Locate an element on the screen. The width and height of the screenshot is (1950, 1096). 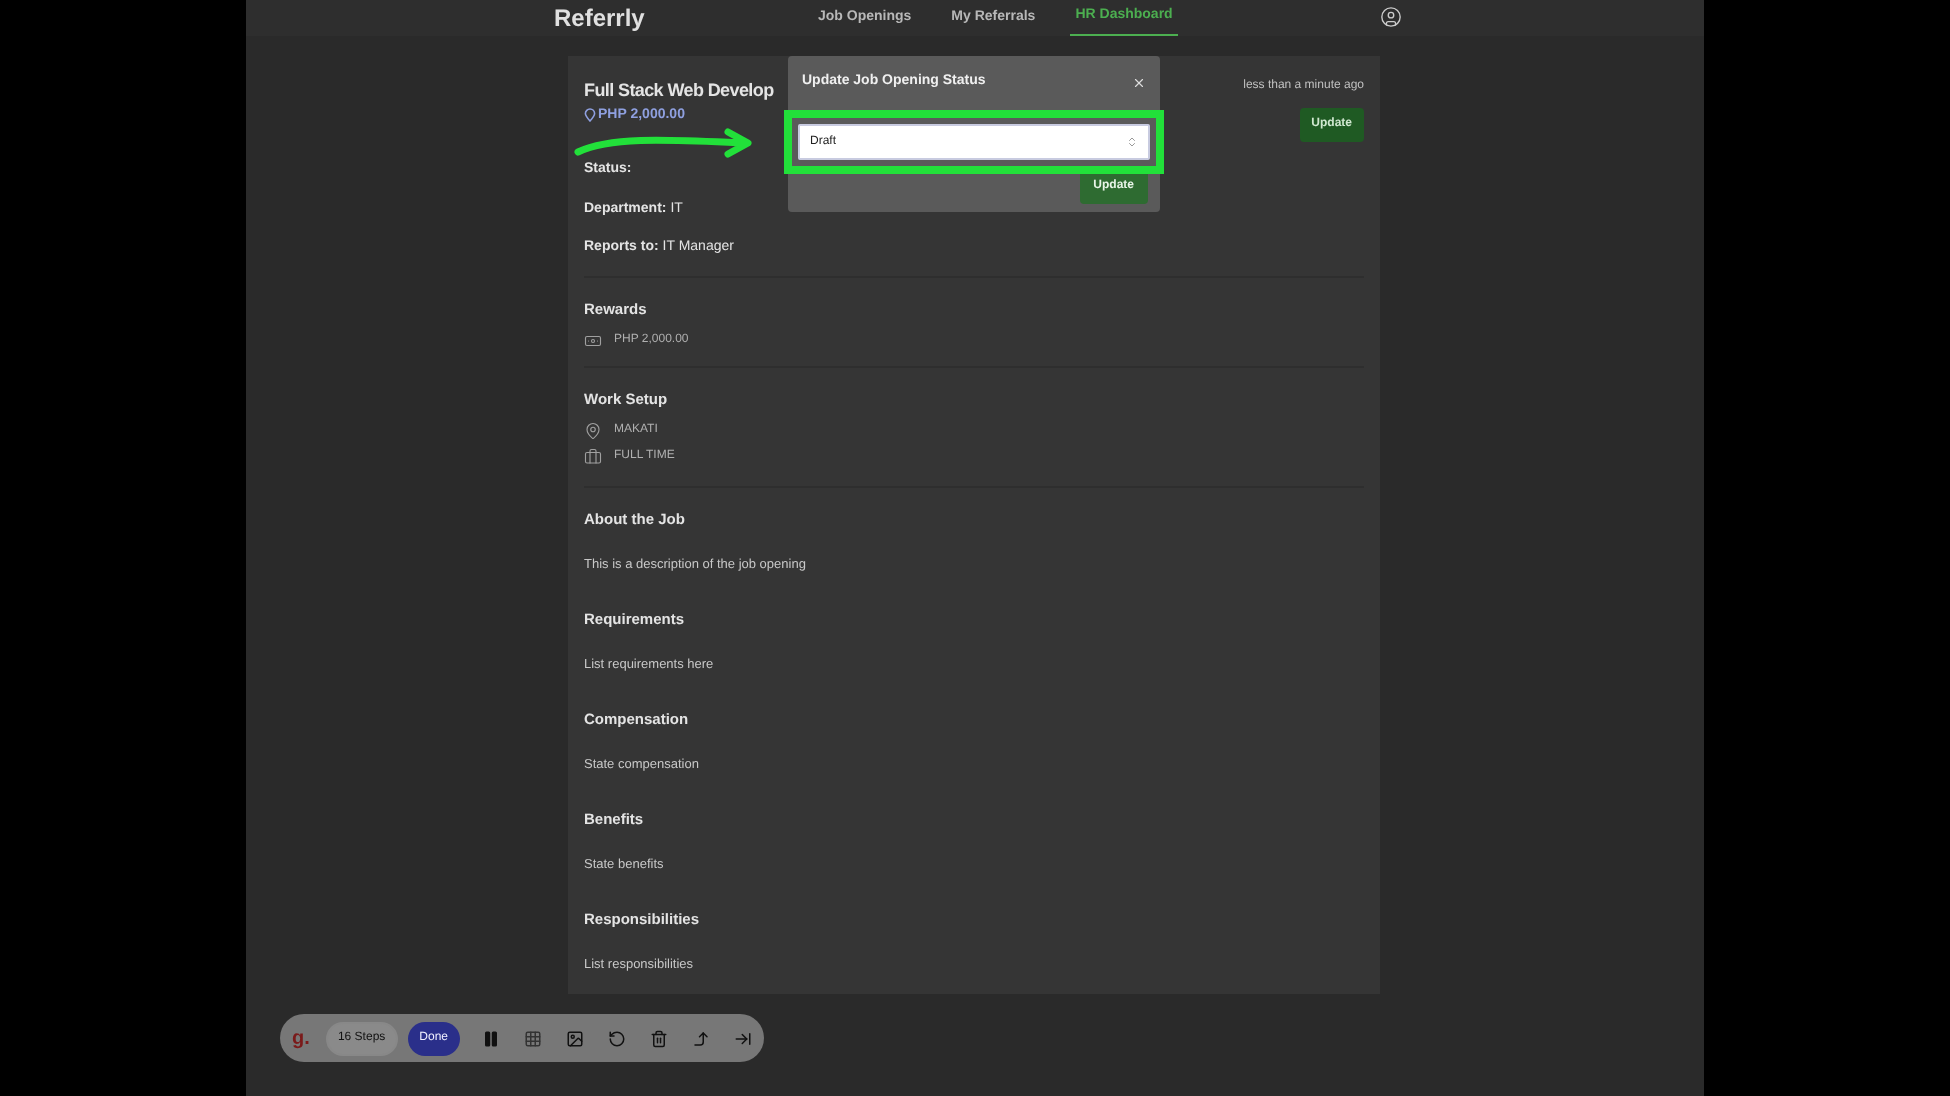
money-icon is located at coordinates (593, 340).